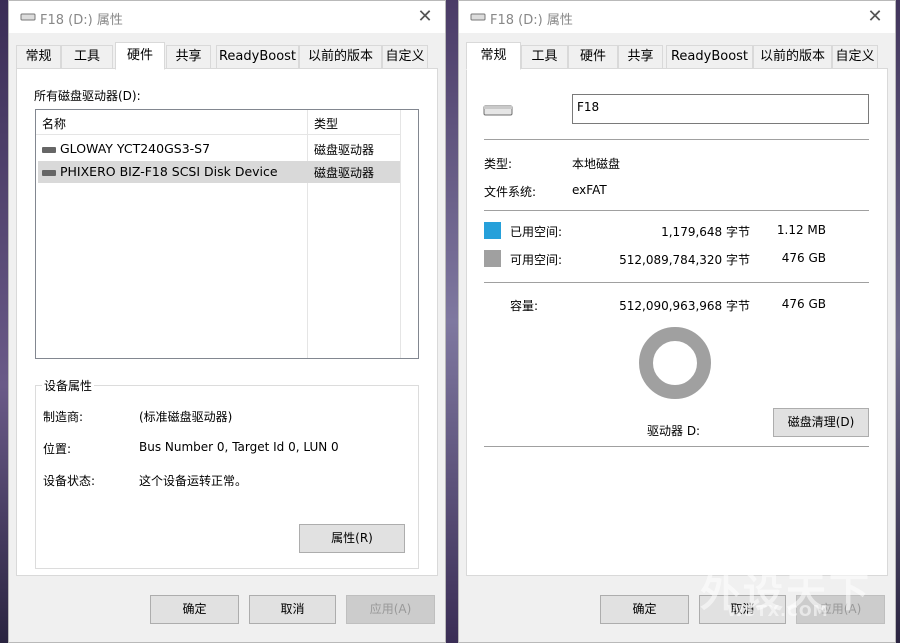  What do you see at coordinates (352, 538) in the screenshot?
I see `device-properties-button: 属性(R)` at bounding box center [352, 538].